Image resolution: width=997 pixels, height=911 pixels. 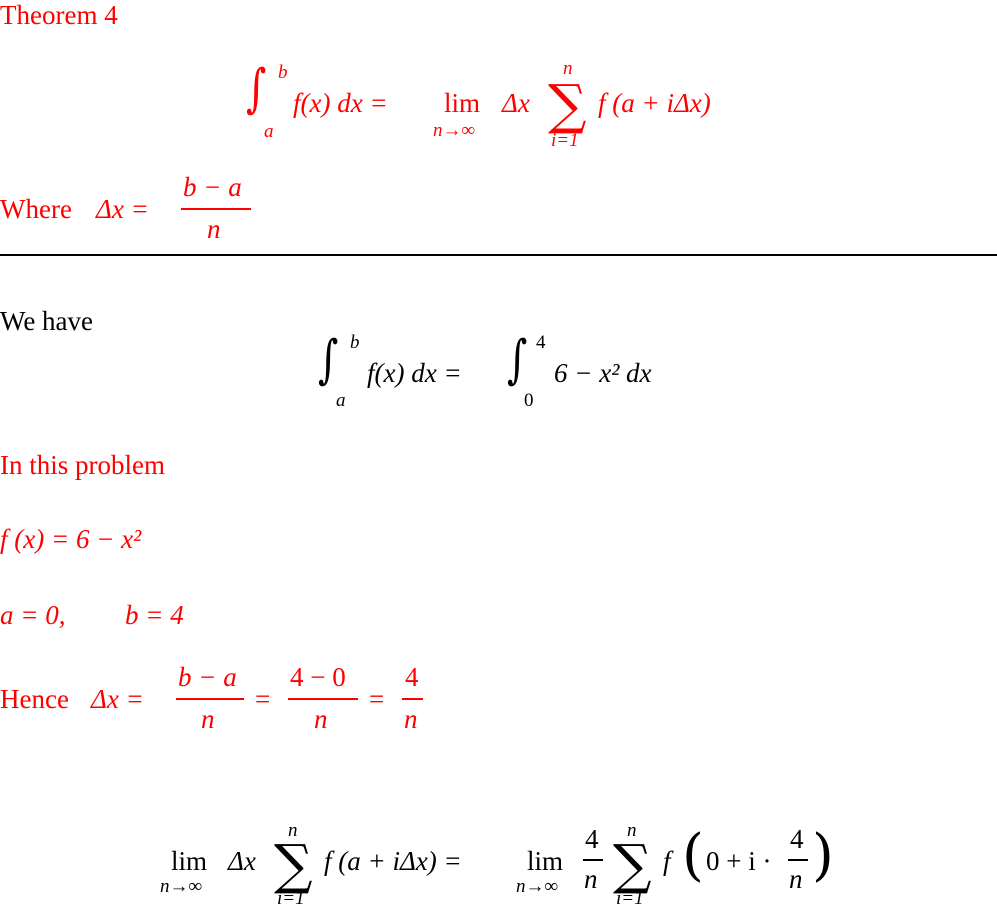 What do you see at coordinates (212, 187) in the screenshot?
I see `where-num: b − a` at bounding box center [212, 187].